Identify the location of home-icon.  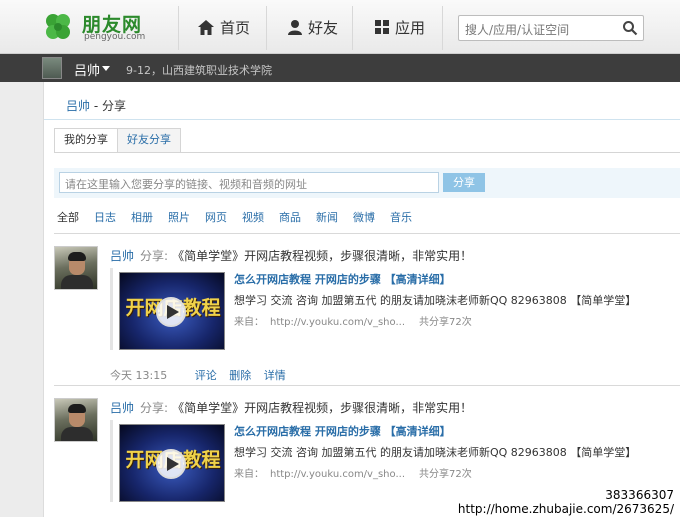
(206, 27).